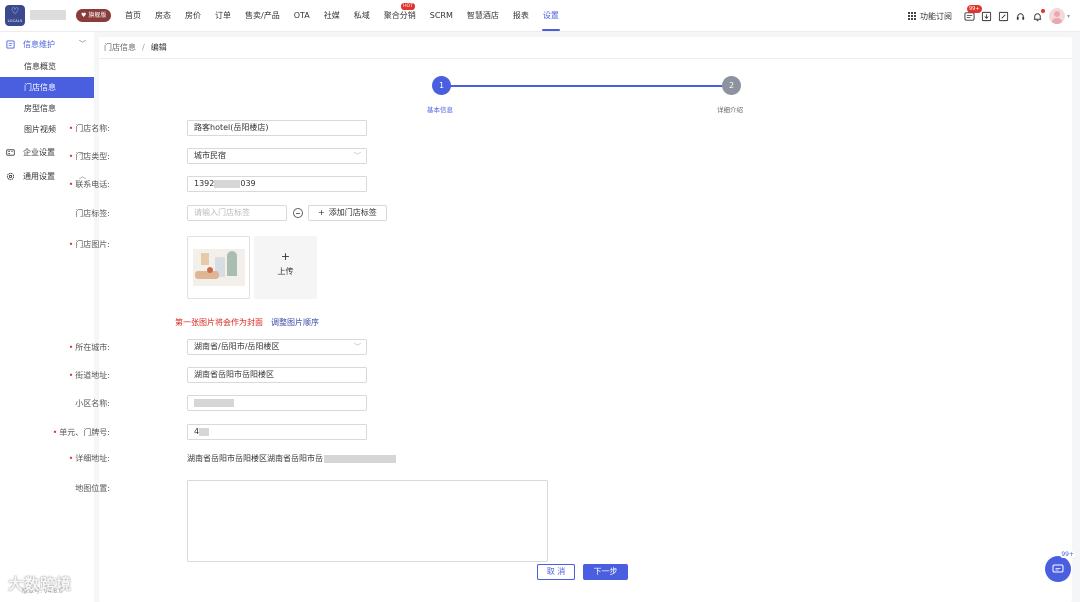  I want to click on sidebar-group-0: 信息维护 ﹀, so click(47, 44).